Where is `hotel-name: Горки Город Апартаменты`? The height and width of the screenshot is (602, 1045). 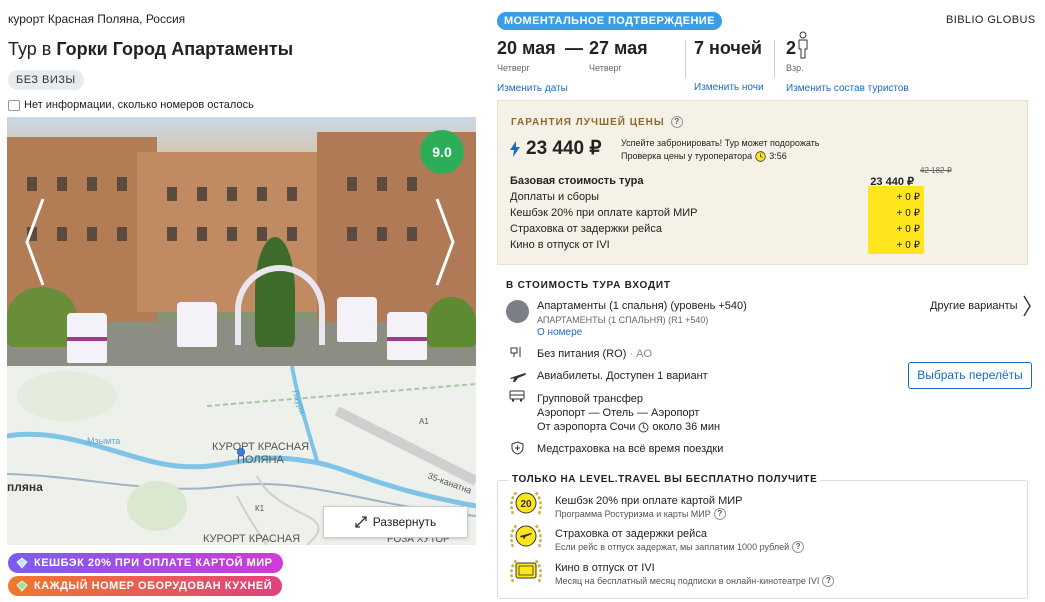
hotel-name: Горки Город Апартаменты is located at coordinates (175, 49).